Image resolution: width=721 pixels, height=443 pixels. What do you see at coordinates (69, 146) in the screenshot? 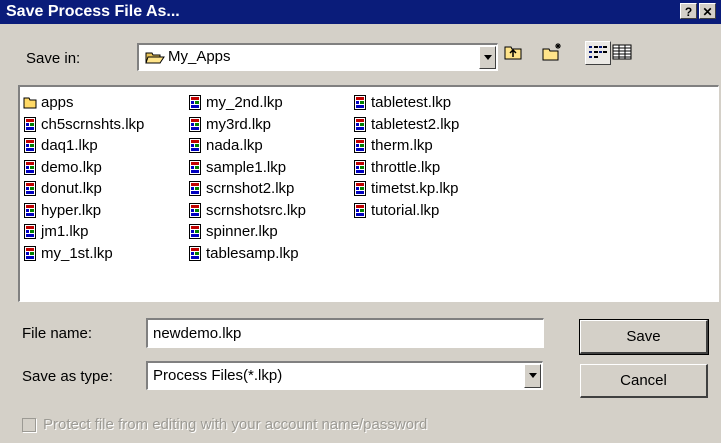
I see `file-name-text: daq1.lkp` at bounding box center [69, 146].